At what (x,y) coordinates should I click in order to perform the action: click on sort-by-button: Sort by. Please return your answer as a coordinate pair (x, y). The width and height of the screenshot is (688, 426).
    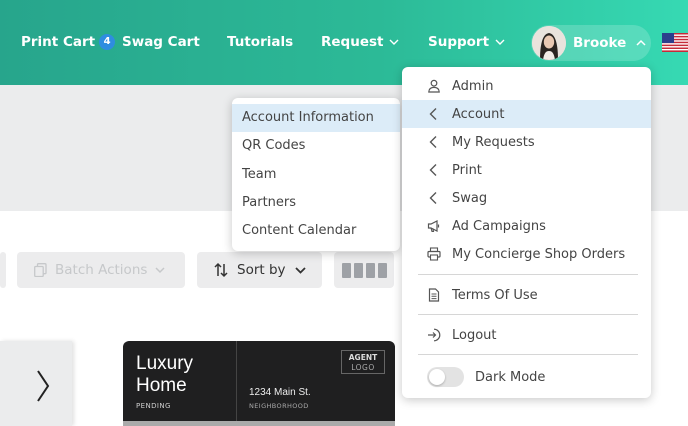
    Looking at the image, I should click on (259, 270).